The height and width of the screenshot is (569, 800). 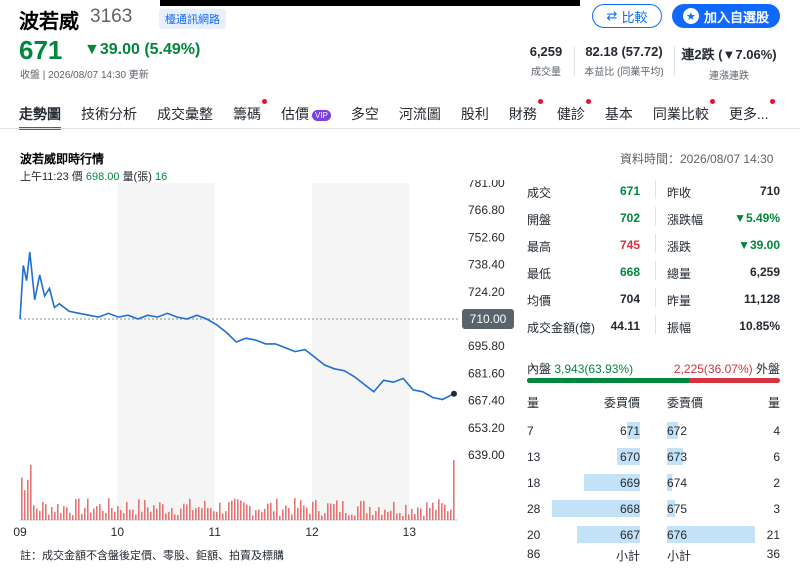 I want to click on stock-code: 3163, so click(x=111, y=16).